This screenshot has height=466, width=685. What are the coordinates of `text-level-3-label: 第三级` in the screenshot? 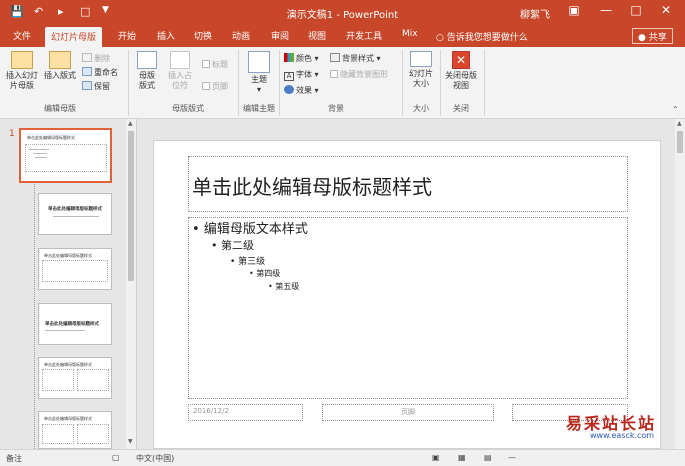 It's located at (252, 262).